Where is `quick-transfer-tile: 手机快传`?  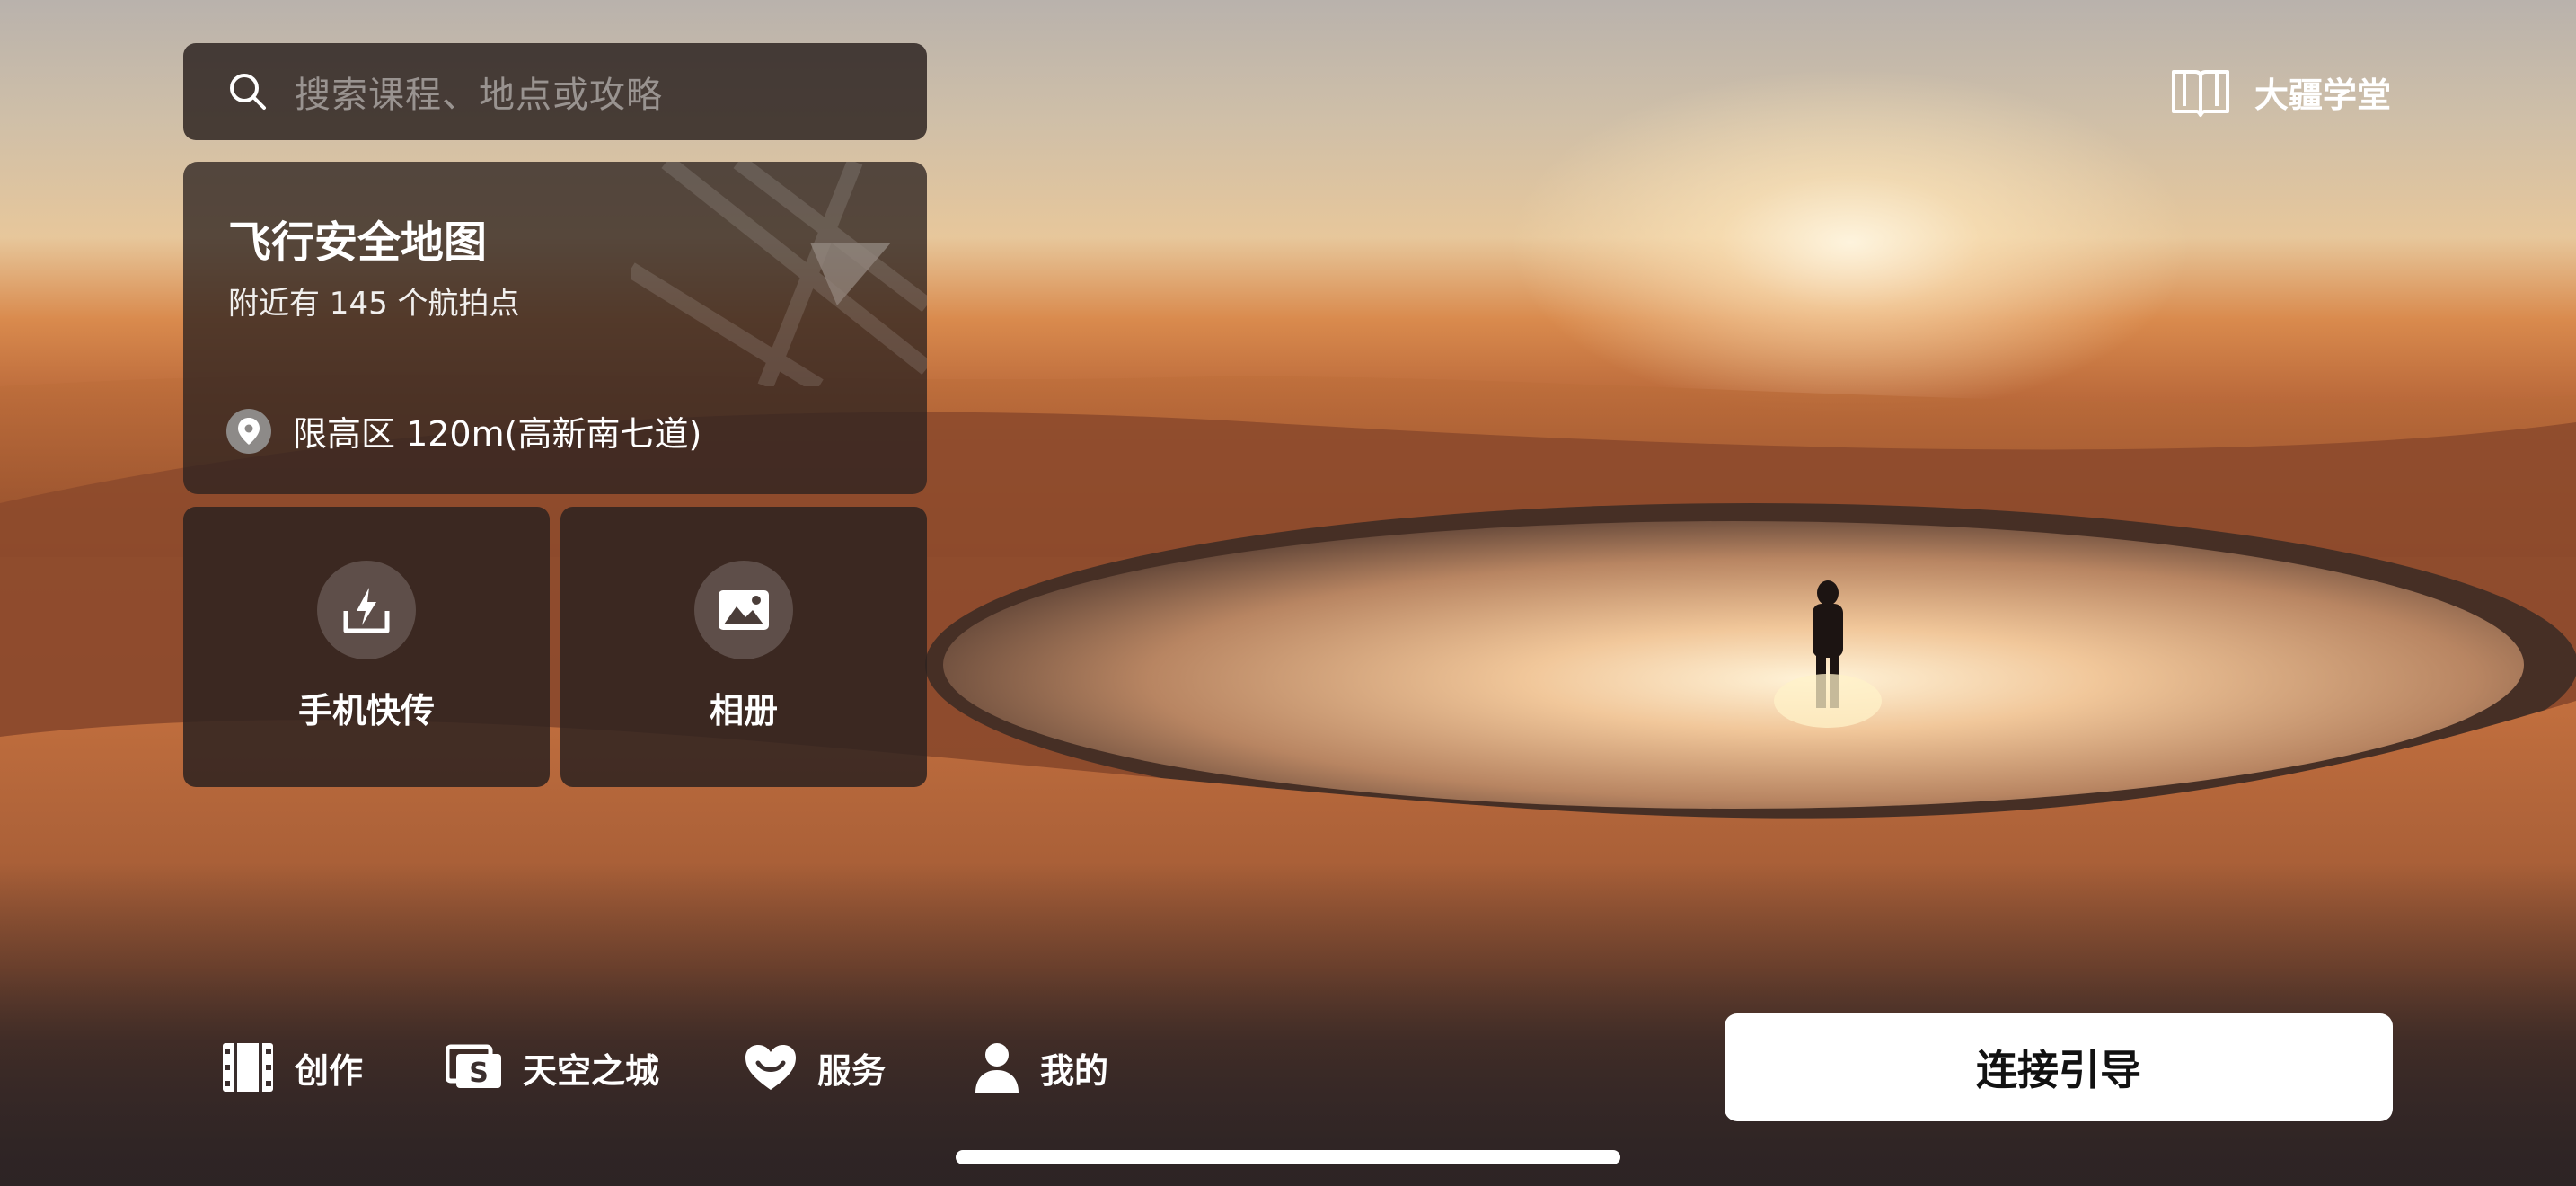
quick-transfer-tile: 手机快传 is located at coordinates (366, 647).